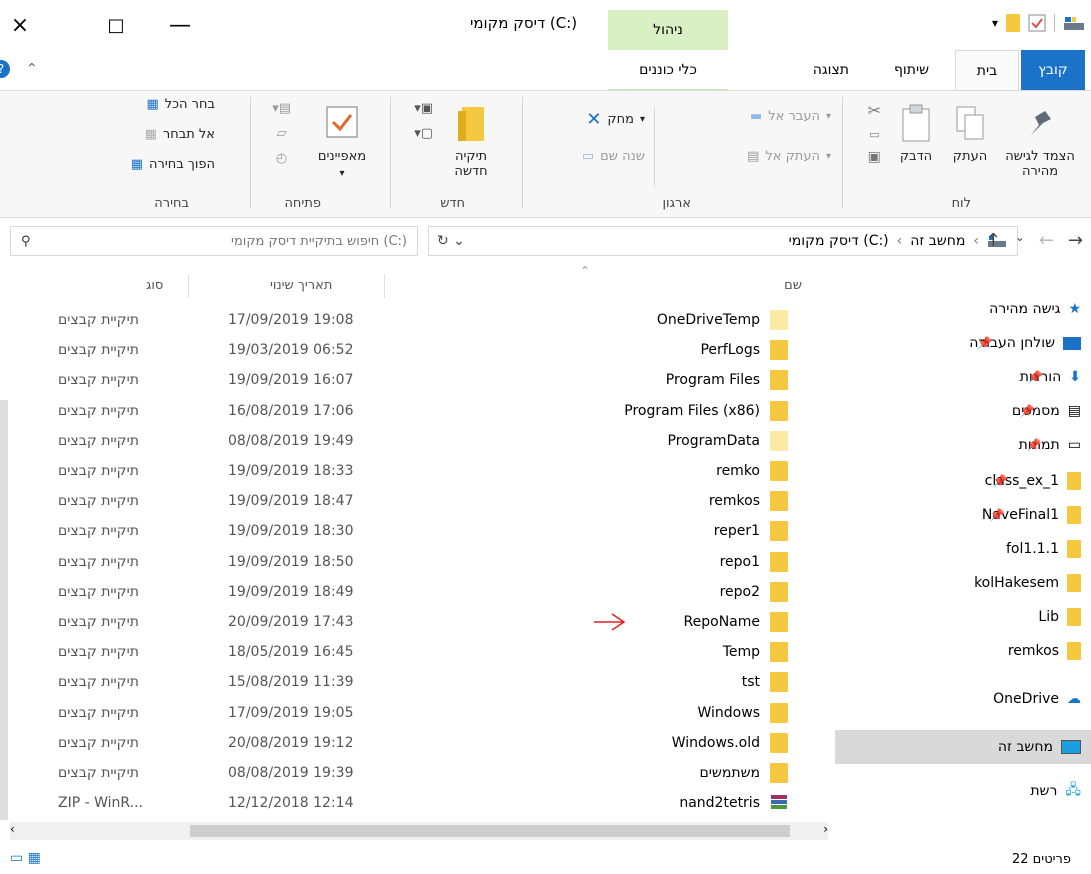  Describe the element at coordinates (1020, 240) in the screenshot. I see `recent-chevron-icon: ⌄` at that location.